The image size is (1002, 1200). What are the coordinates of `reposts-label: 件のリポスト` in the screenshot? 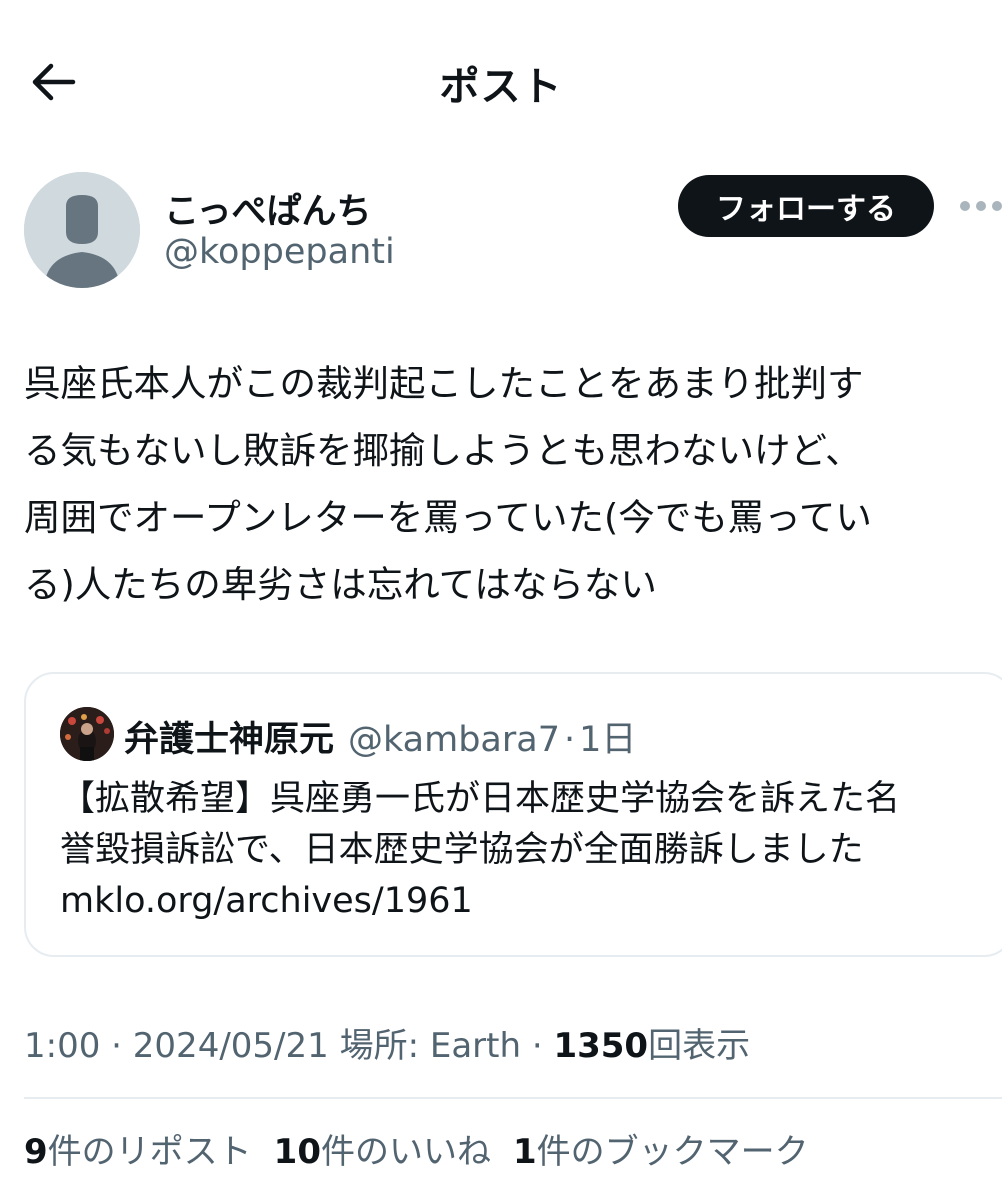 It's located at (149, 1152).